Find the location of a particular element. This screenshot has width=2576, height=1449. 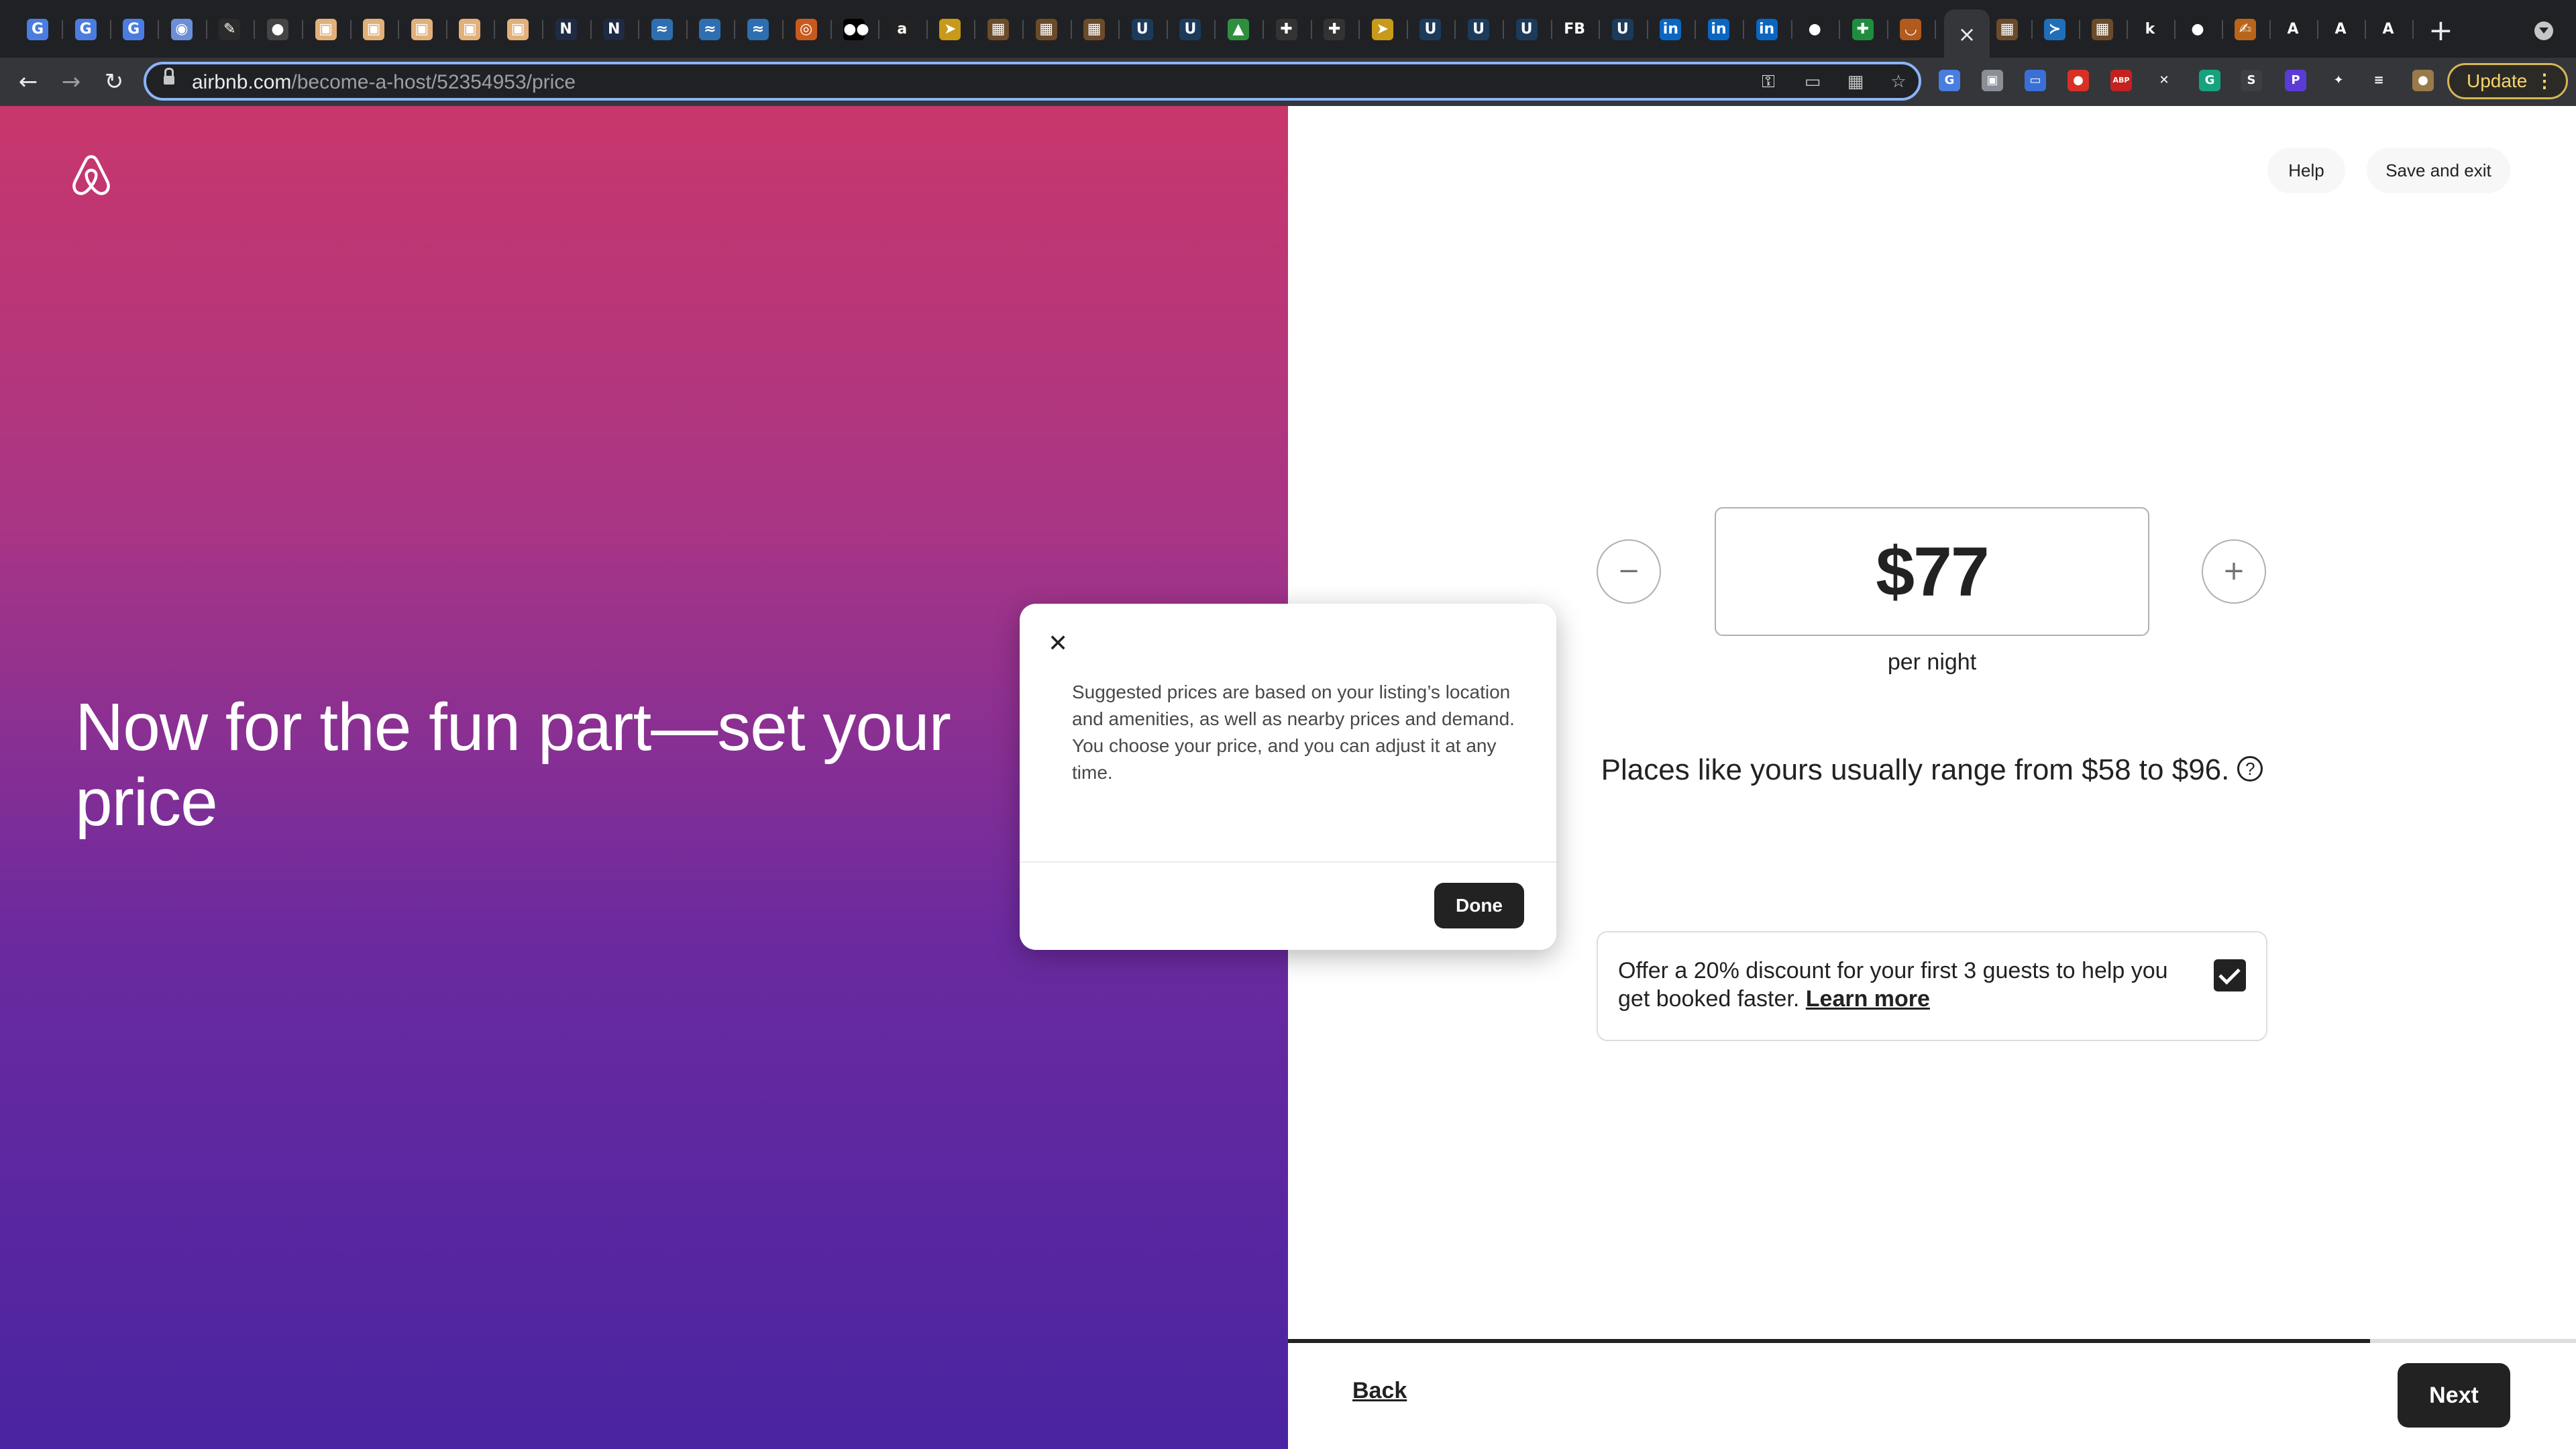

cast-icon: ▭ is located at coordinates (1812, 81).